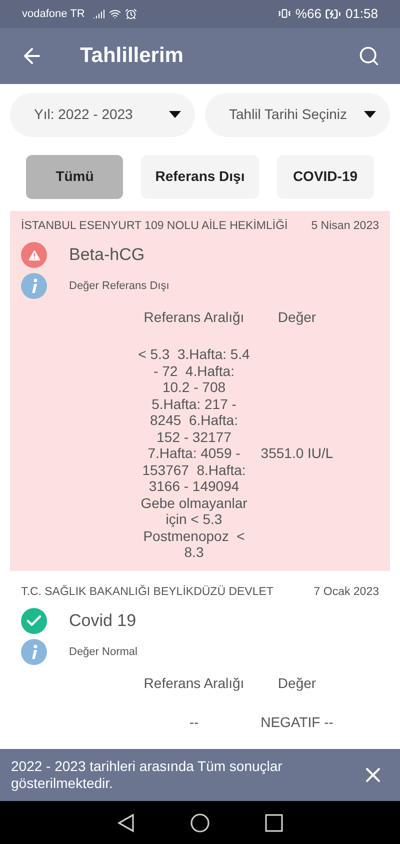 The image size is (400, 844). I want to click on warning-icon, so click(34, 255).